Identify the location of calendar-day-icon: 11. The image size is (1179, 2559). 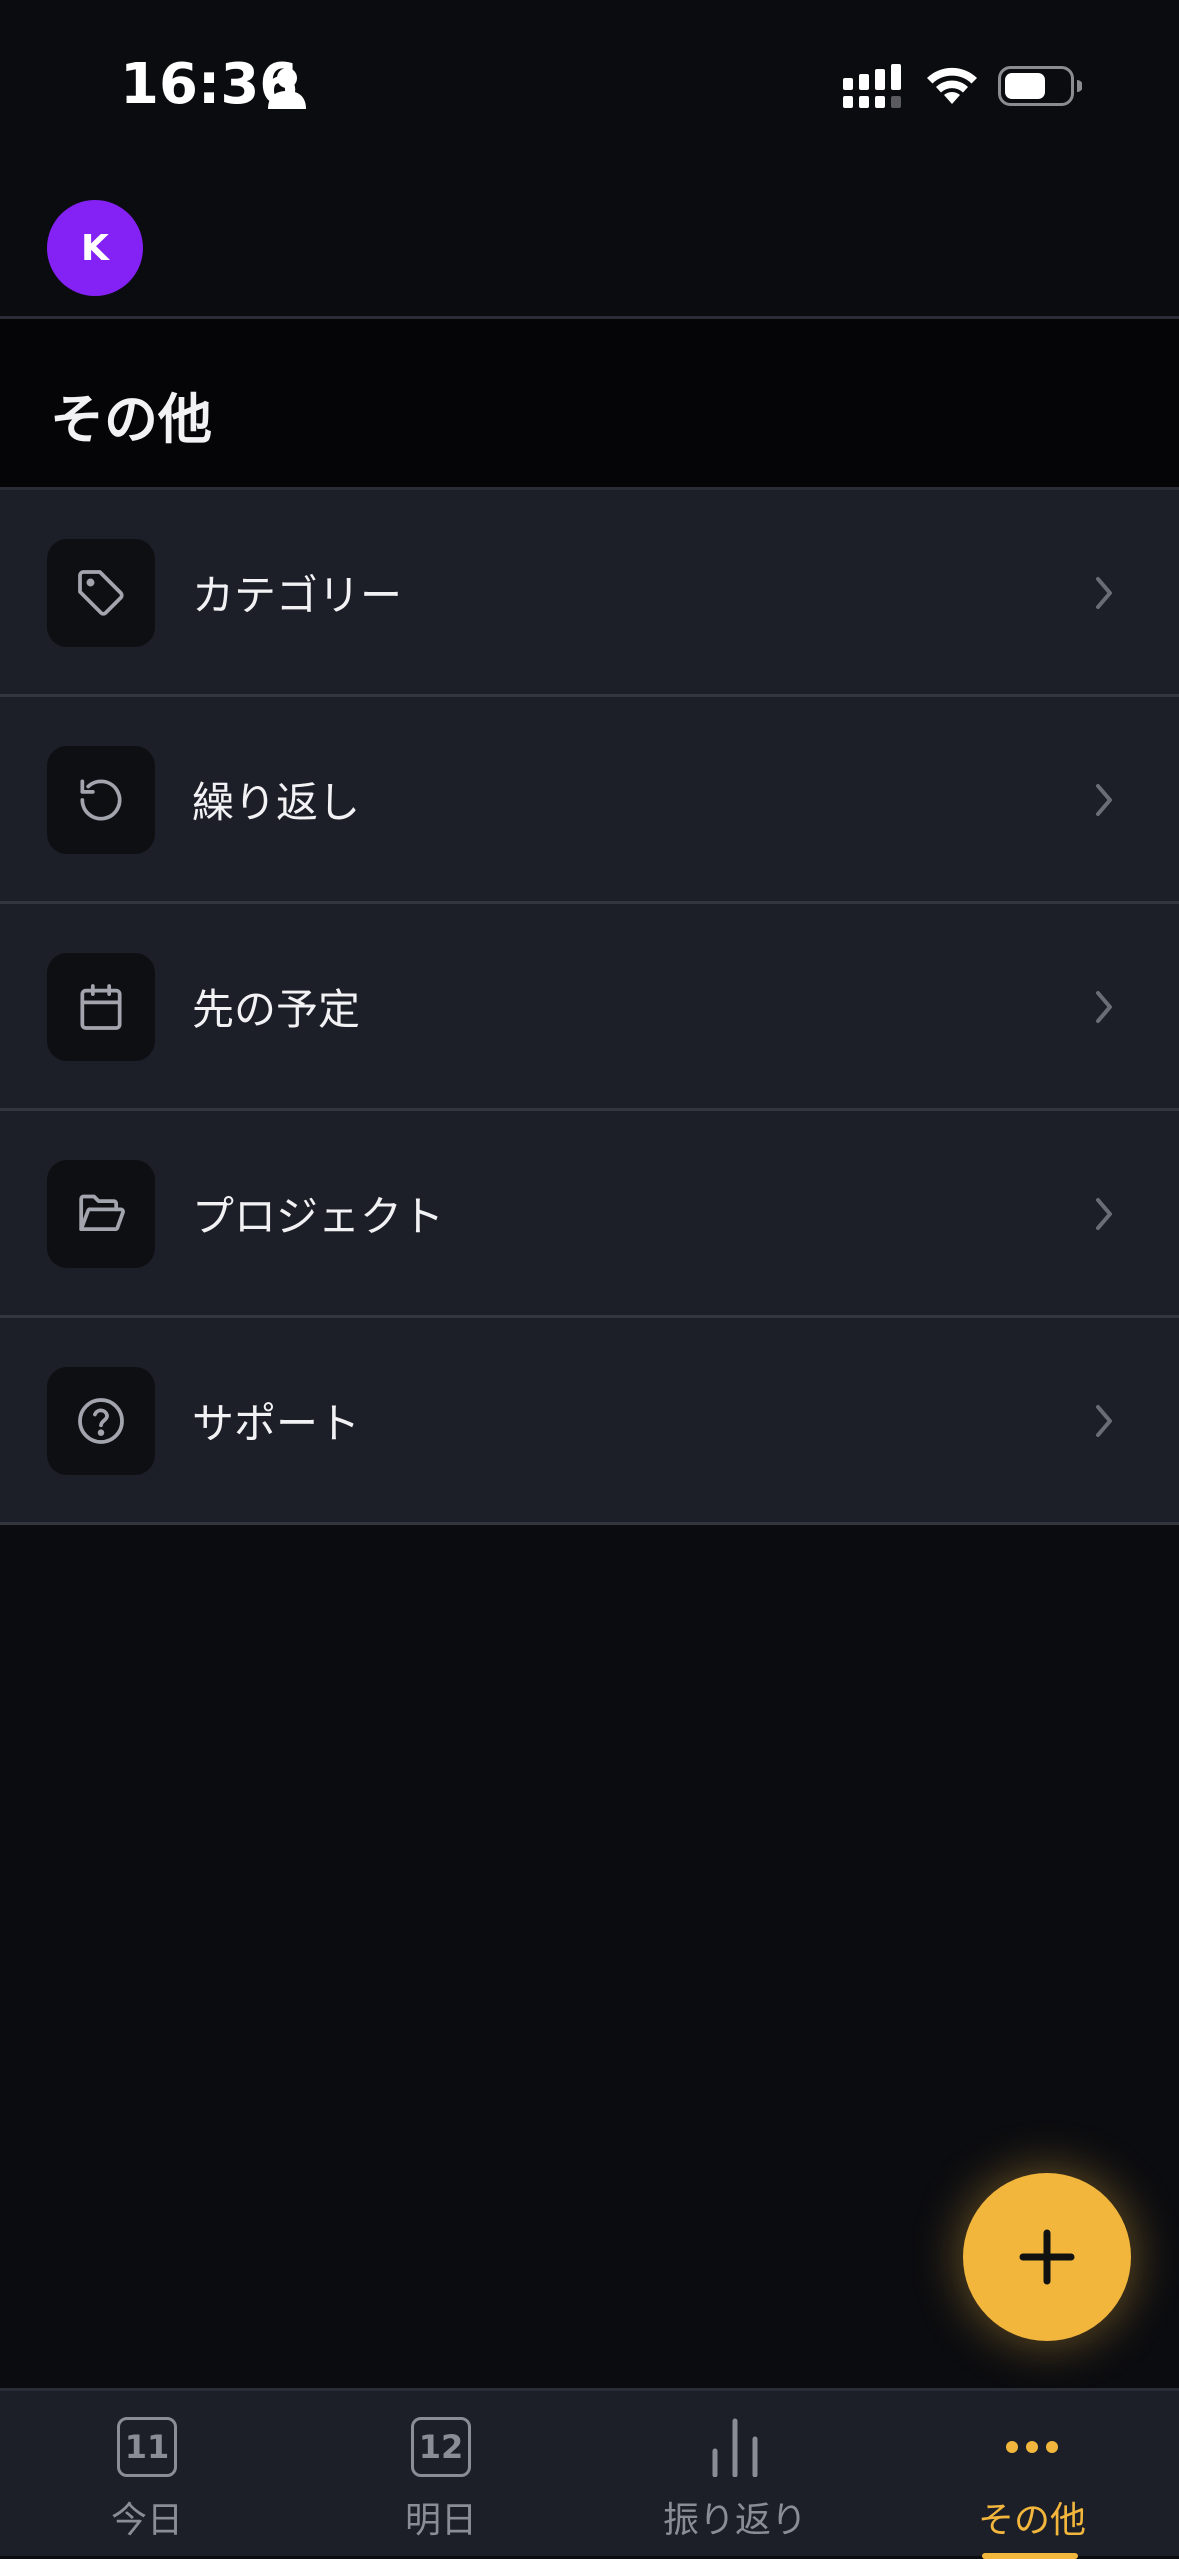
(147, 2447).